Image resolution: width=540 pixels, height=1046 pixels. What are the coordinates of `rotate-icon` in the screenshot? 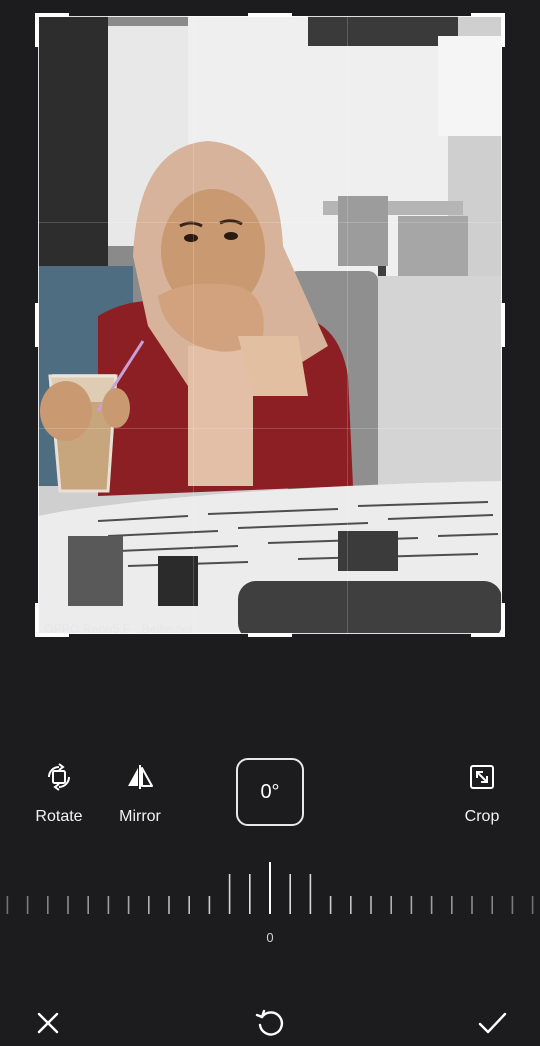 It's located at (59, 777).